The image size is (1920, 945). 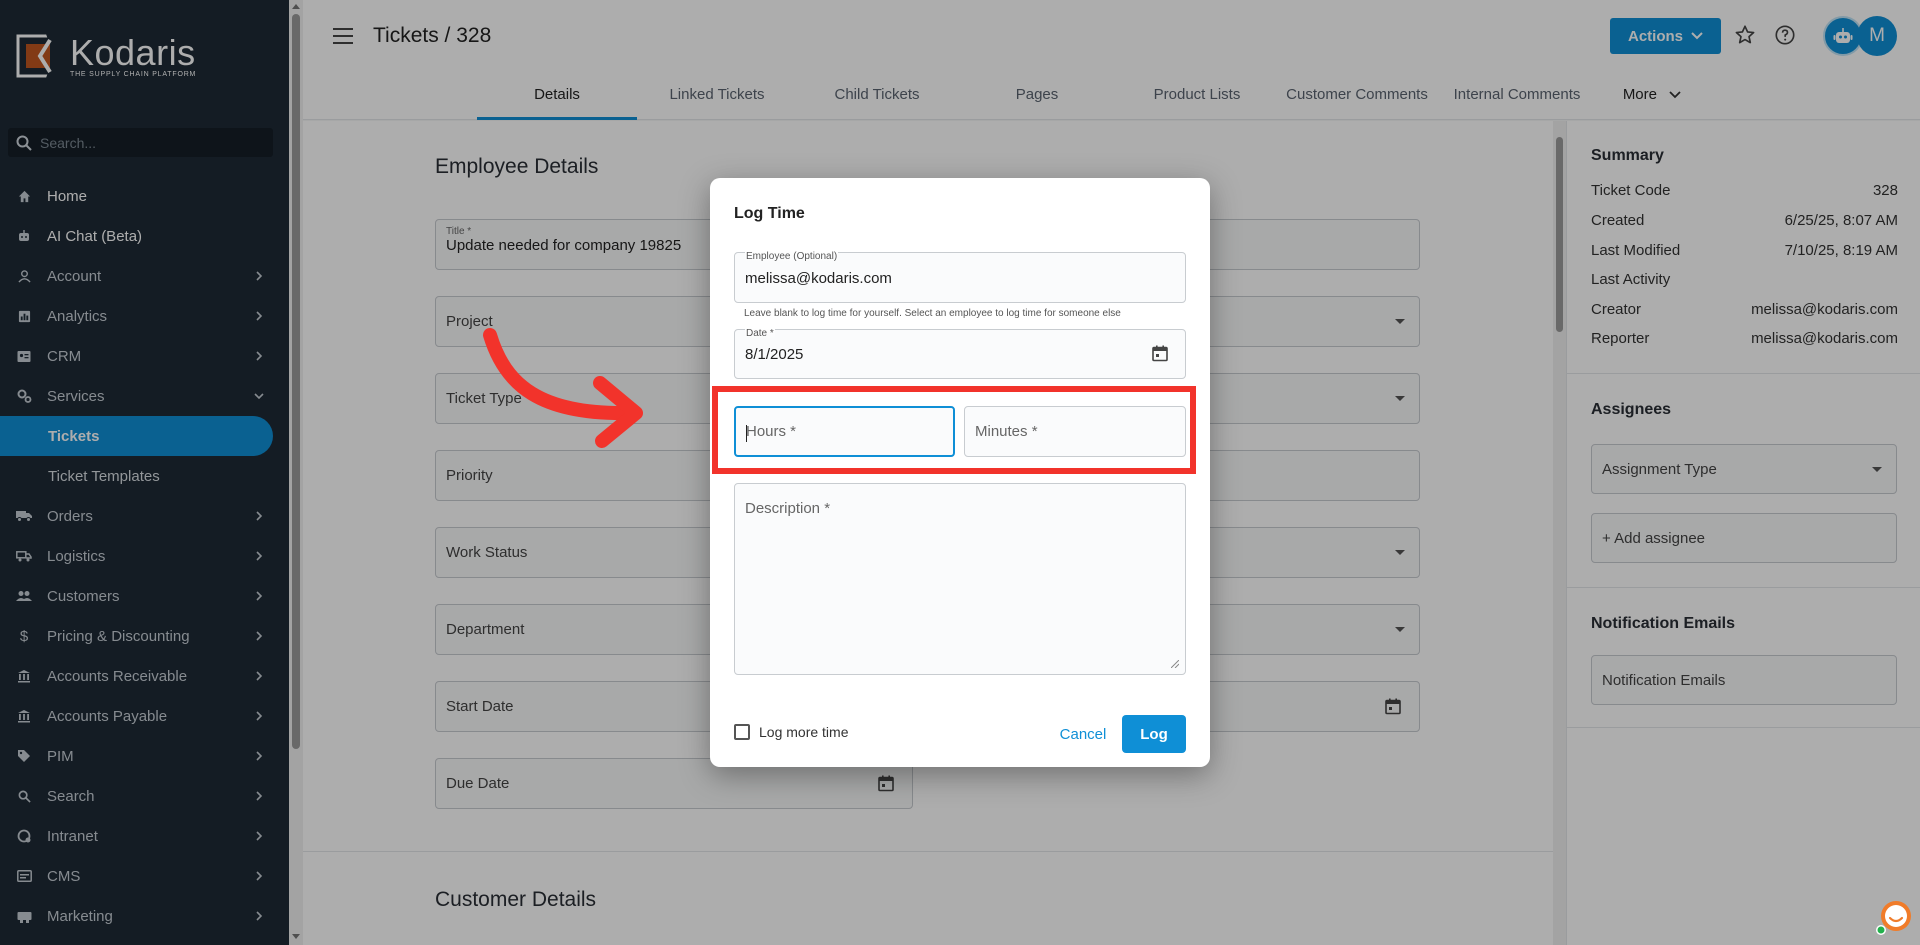 What do you see at coordinates (1894, 918) in the screenshot?
I see `chat-support-icon` at bounding box center [1894, 918].